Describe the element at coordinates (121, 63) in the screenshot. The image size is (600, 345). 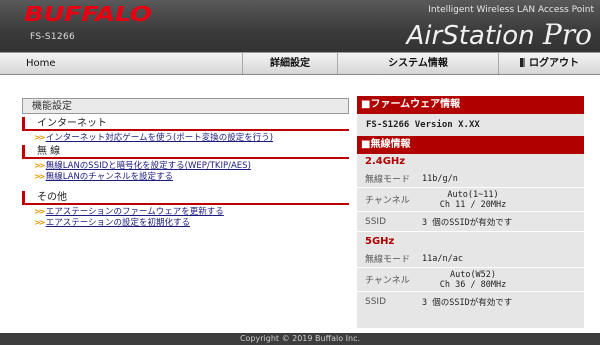
I see `nav-home: Home` at that location.